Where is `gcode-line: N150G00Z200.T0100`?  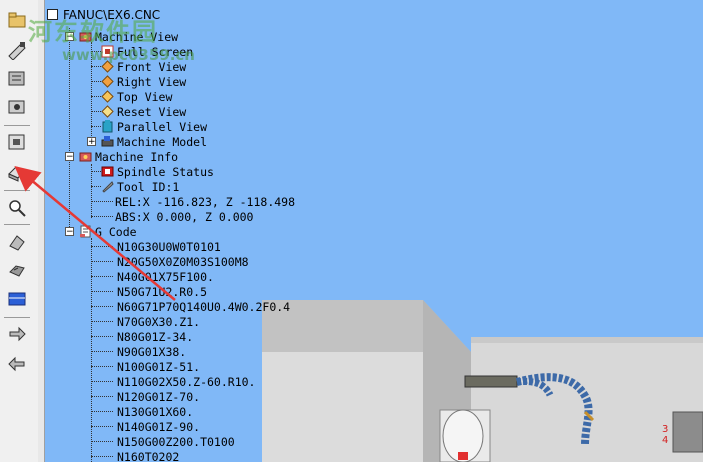
gcode-line: N150G00Z200.T0100 is located at coordinates (176, 441).